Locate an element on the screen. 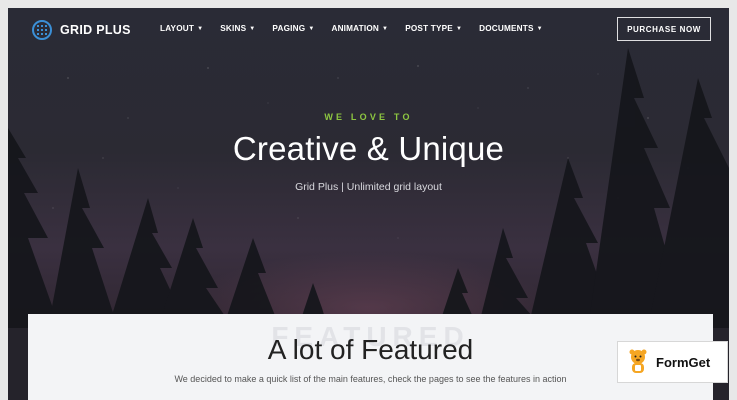 The image size is (737, 400). hero-subtitle: Grid Plus | Unlimited grid layout is located at coordinates (368, 187).